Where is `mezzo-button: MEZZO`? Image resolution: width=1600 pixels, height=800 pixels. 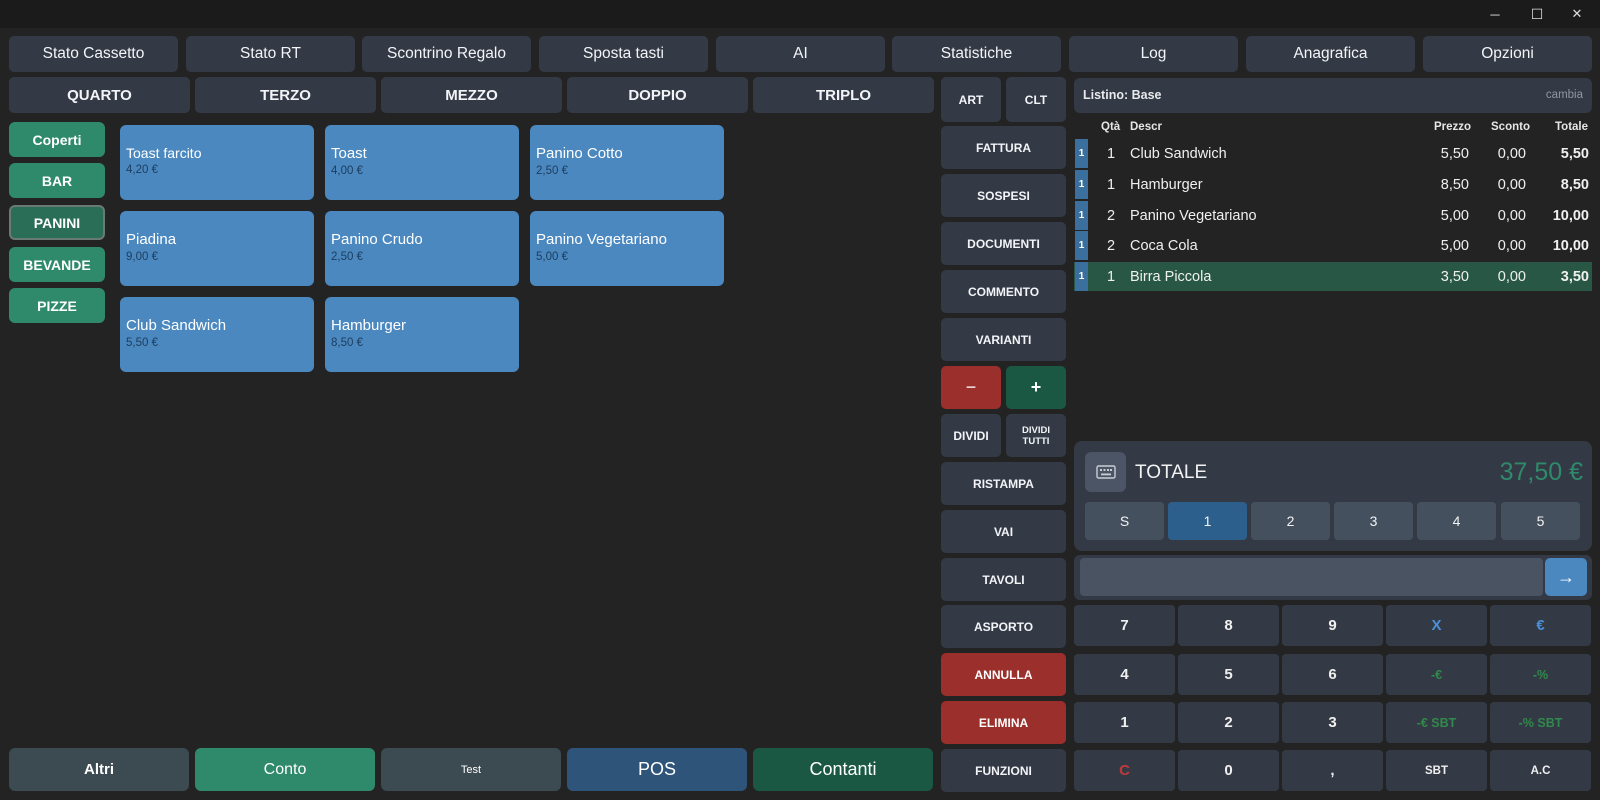
mezzo-button: MEZZO is located at coordinates (471, 95).